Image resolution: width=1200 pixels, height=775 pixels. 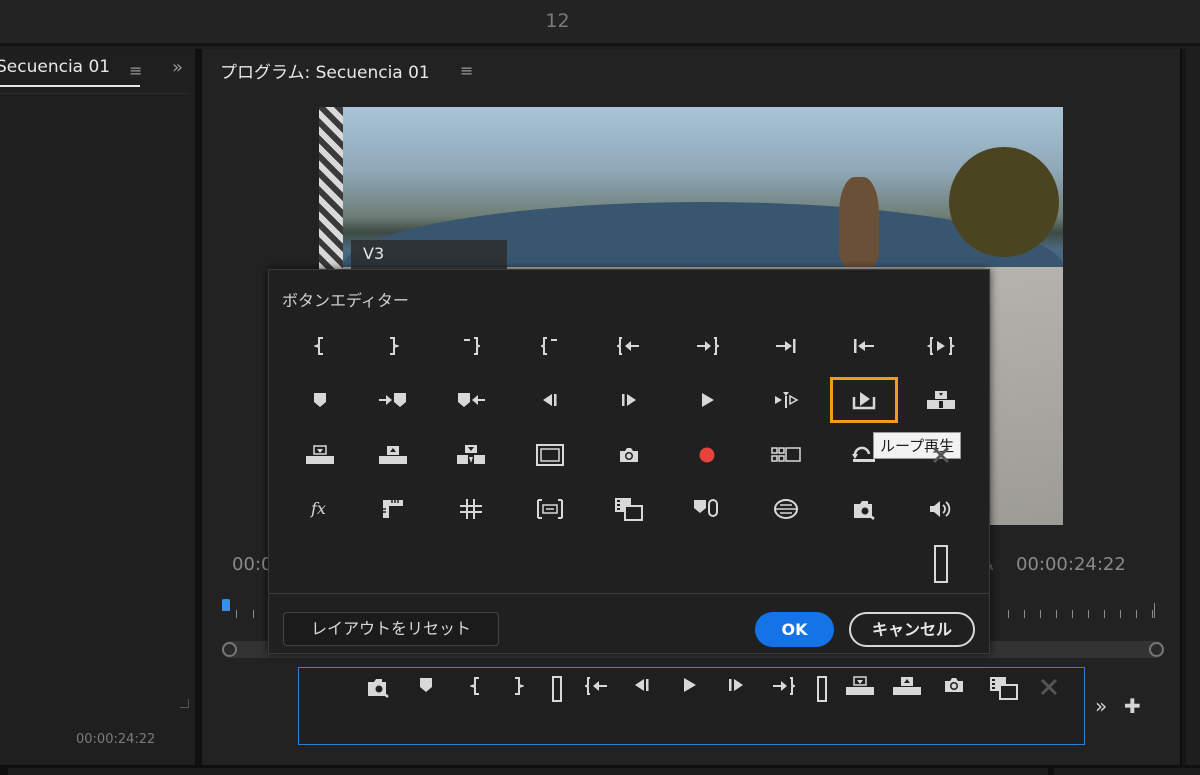 I want to click on top-bar: 12, so click(x=600, y=23).